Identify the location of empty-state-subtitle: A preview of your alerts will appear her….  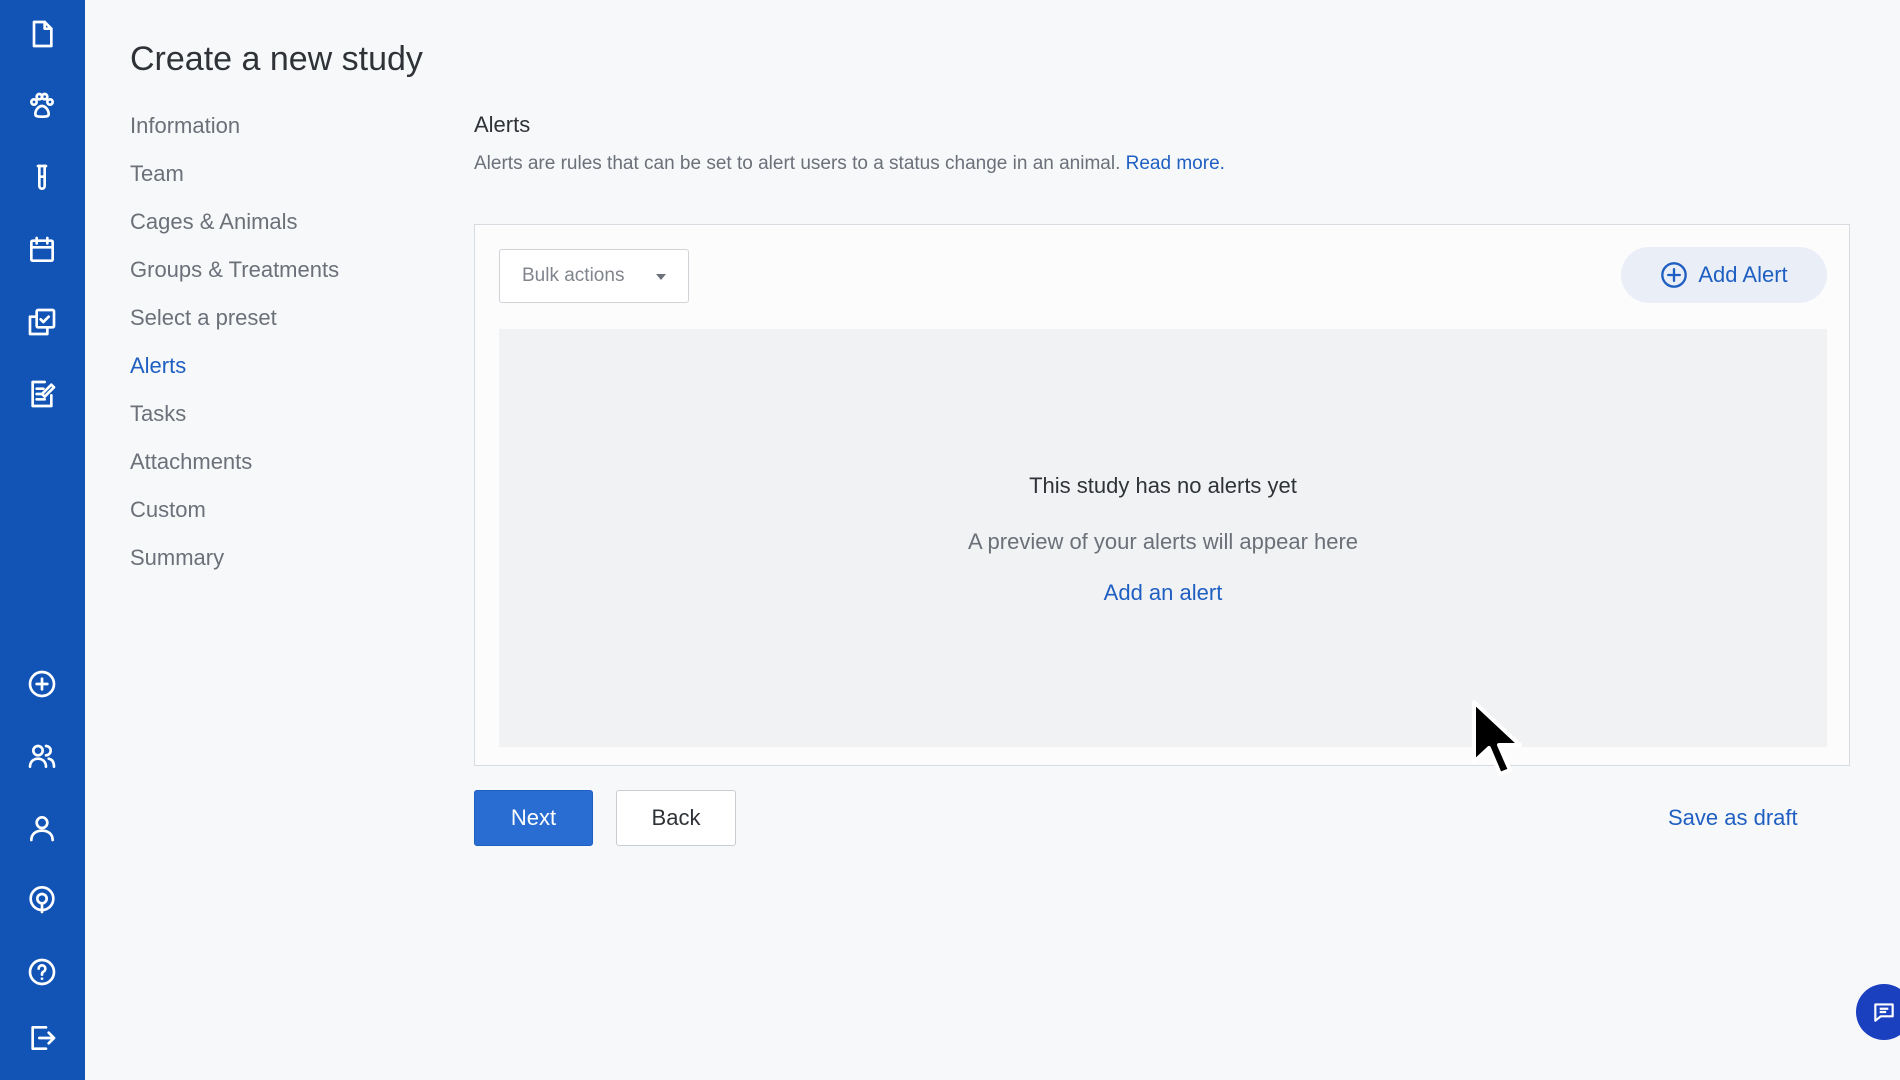
(1163, 541).